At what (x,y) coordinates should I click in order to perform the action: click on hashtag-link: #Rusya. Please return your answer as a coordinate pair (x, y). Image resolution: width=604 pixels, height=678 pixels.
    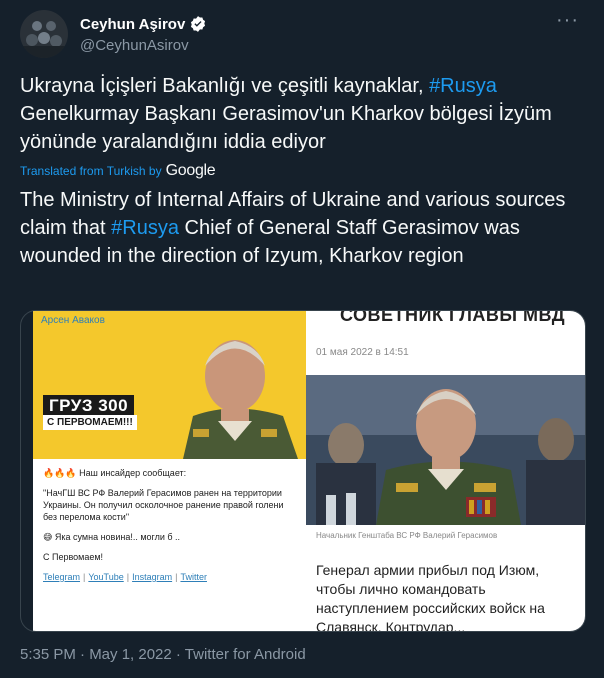
    Looking at the image, I should click on (463, 86).